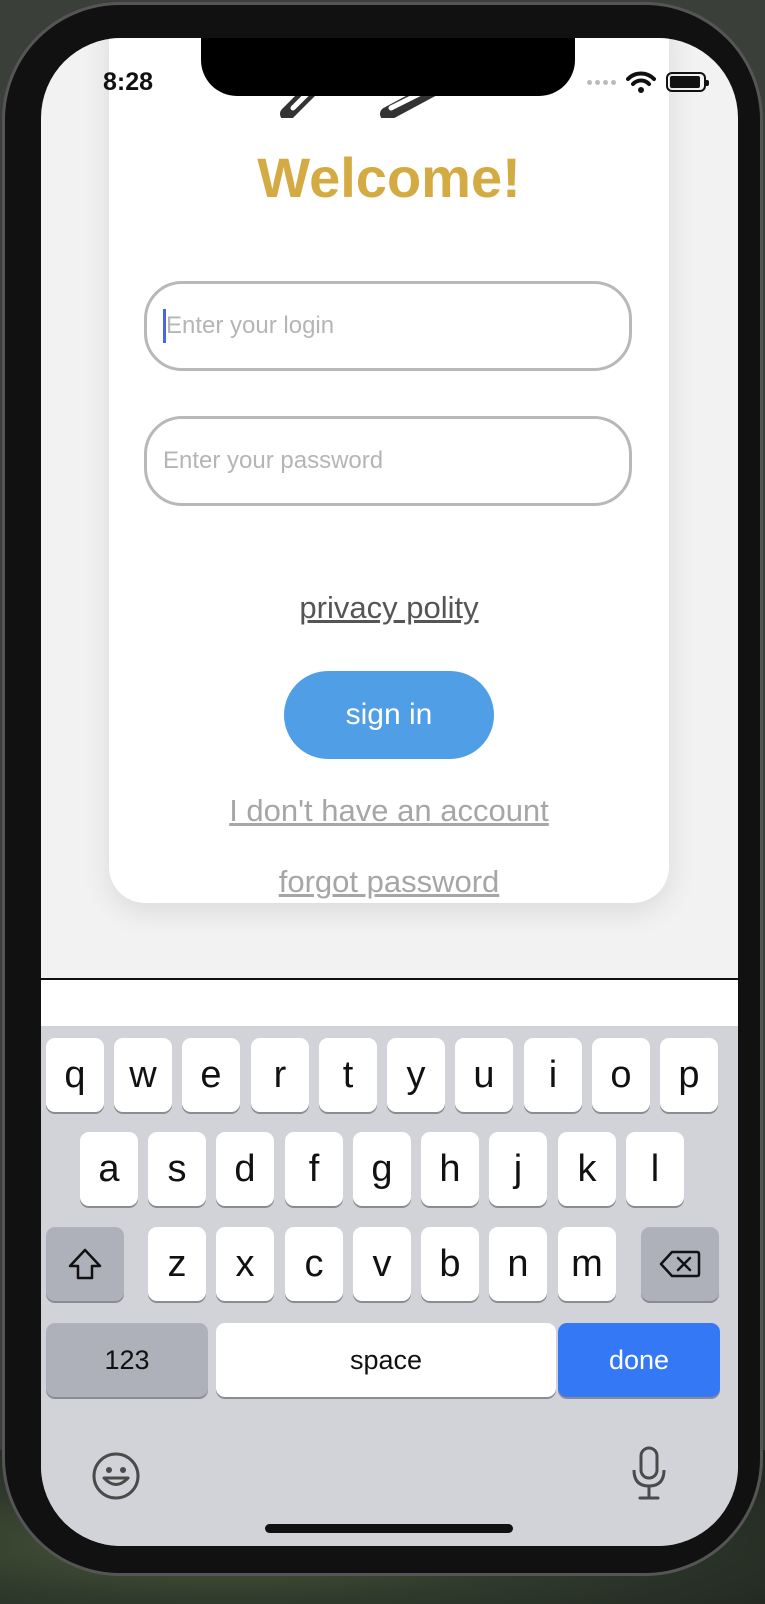 This screenshot has width=765, height=1604. I want to click on status-icons, so click(648, 82).